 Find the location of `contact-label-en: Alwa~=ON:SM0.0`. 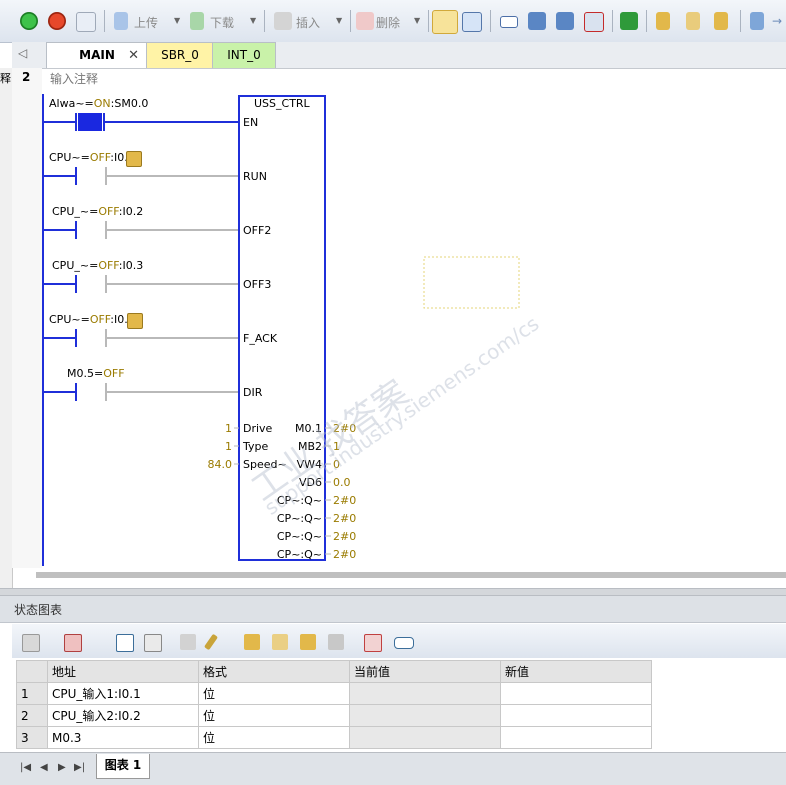

contact-label-en: Alwa~=ON:SM0.0 is located at coordinates (98, 103).